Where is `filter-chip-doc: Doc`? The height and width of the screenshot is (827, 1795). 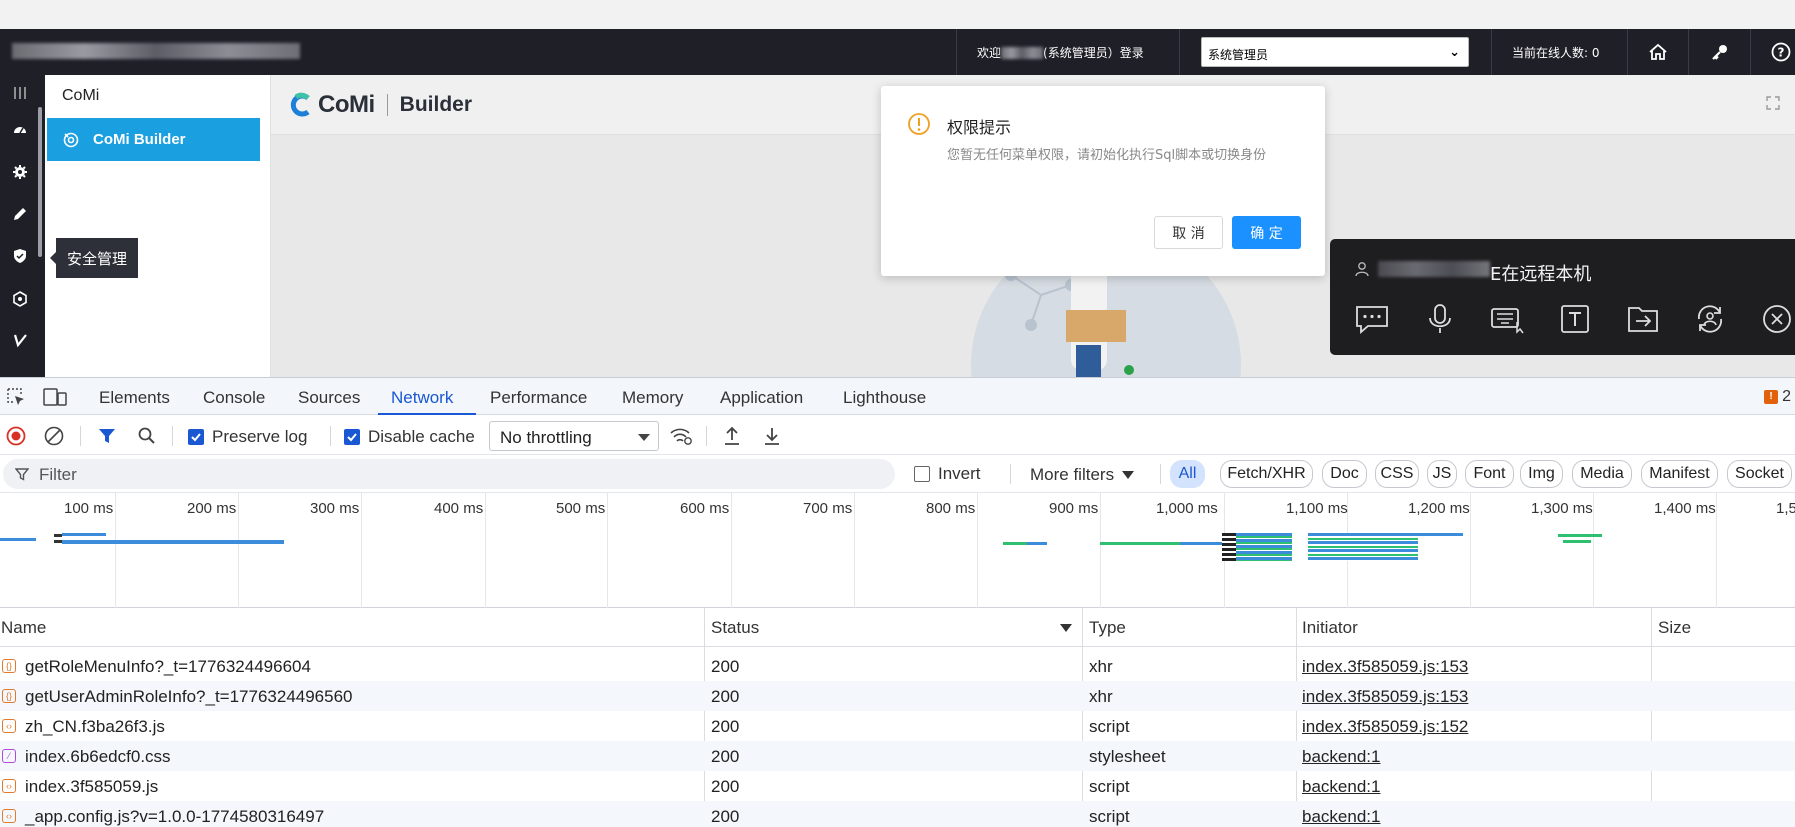
filter-chip-doc: Doc is located at coordinates (1344, 474).